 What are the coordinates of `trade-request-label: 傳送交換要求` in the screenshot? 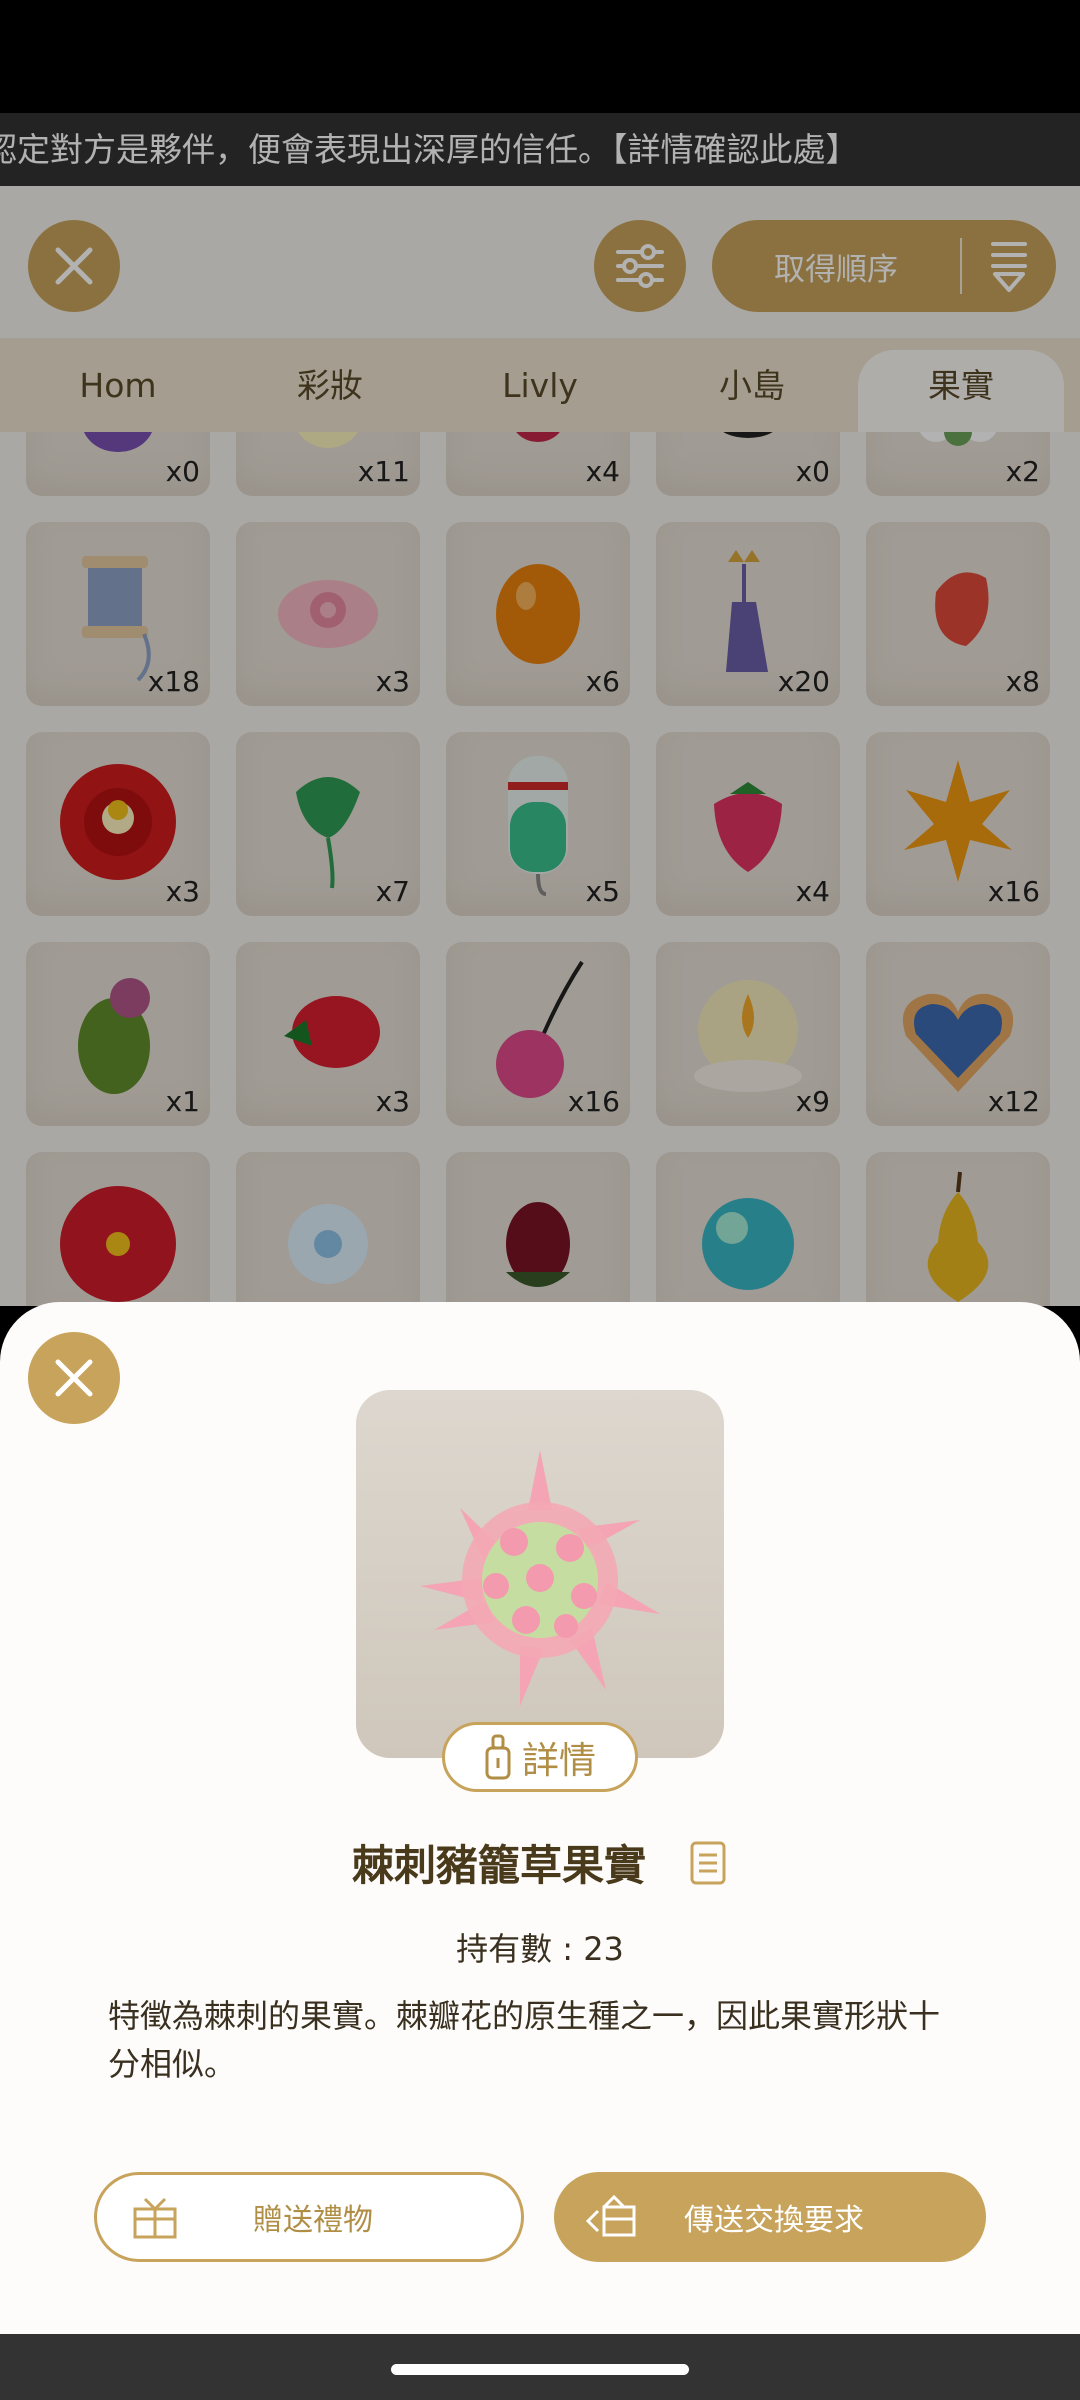 It's located at (774, 2220).